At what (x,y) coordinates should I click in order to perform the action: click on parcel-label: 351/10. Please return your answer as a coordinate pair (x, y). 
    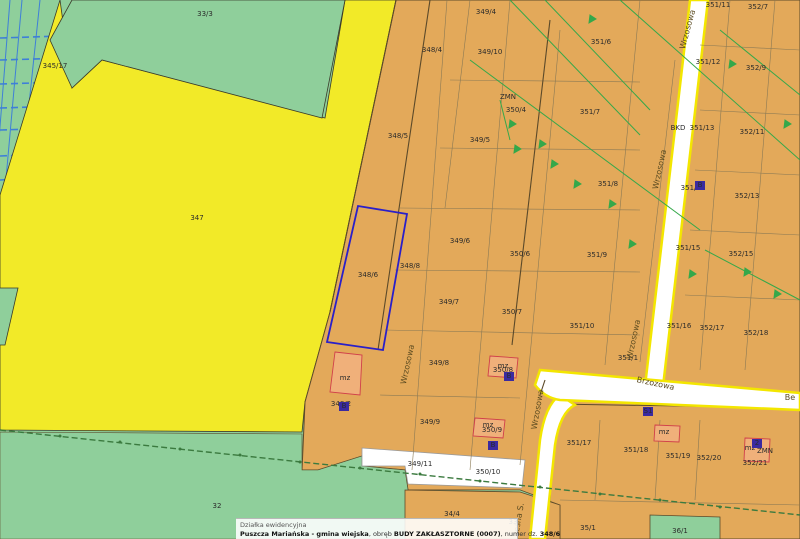
    Looking at the image, I should click on (582, 326).